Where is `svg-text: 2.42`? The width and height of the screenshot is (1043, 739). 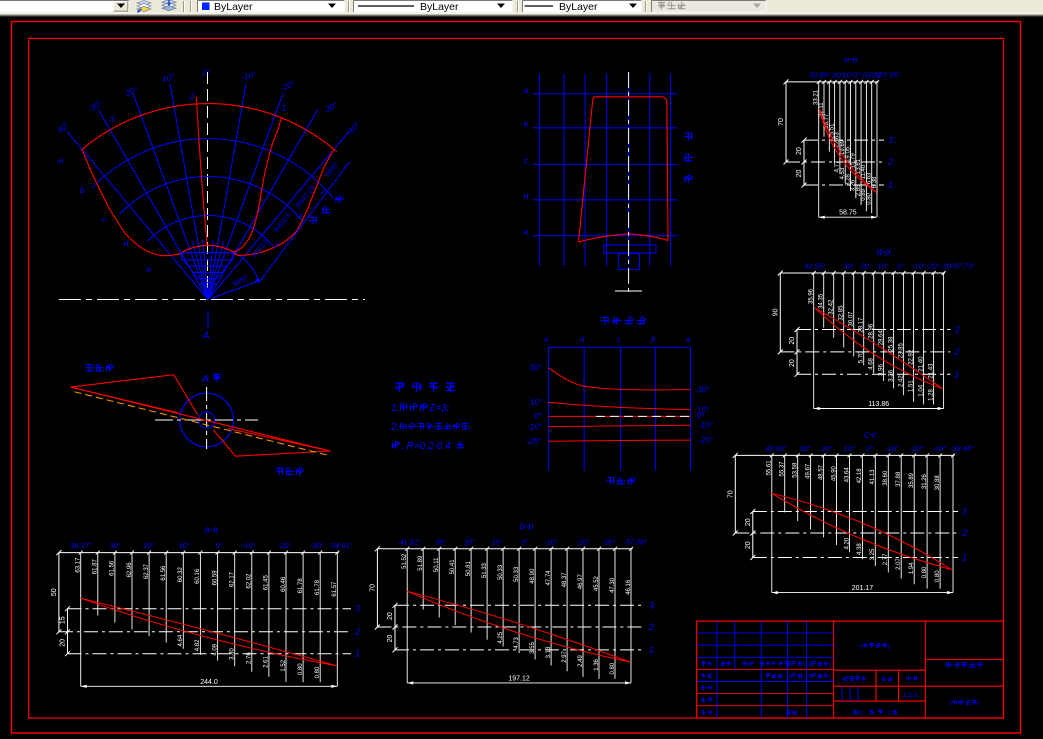 svg-text: 2.42 is located at coordinates (901, 381).